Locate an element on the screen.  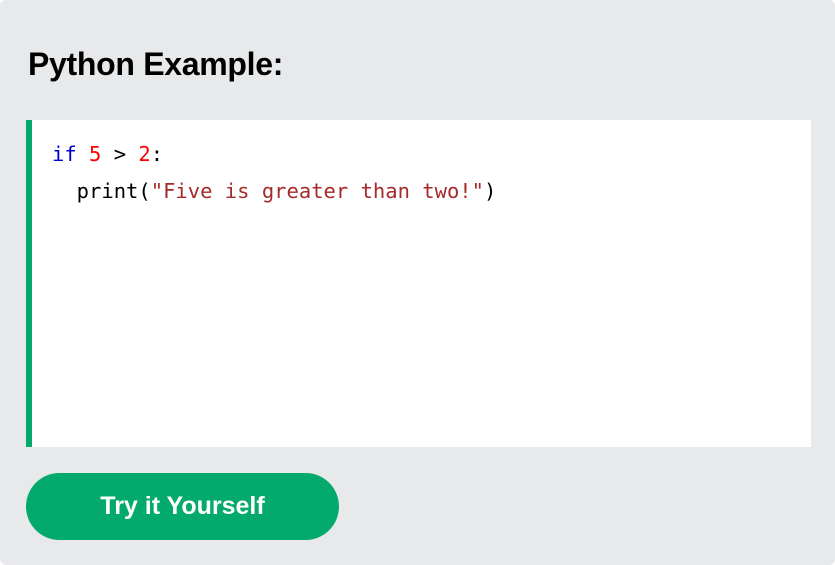
colon: : is located at coordinates (157, 154).